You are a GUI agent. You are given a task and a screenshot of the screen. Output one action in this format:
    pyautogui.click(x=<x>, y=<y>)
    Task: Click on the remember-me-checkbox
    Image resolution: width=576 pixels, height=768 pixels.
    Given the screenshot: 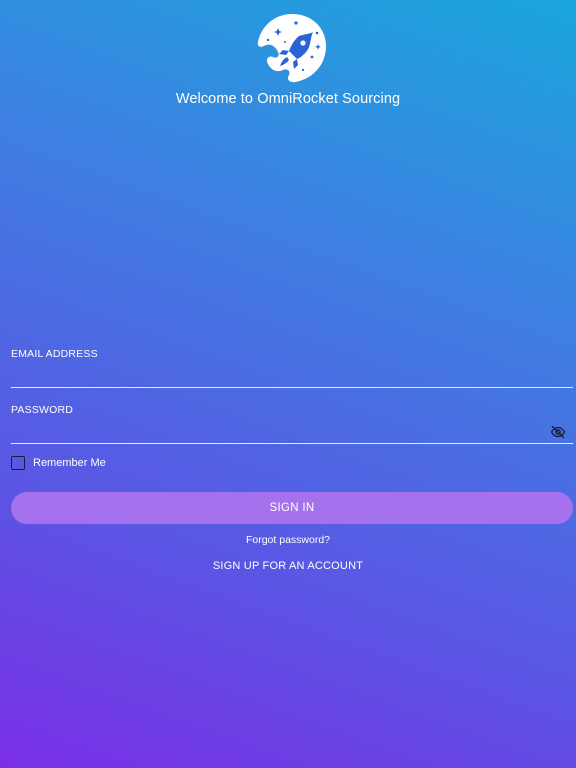 What is the action you would take?
    pyautogui.click(x=18, y=463)
    